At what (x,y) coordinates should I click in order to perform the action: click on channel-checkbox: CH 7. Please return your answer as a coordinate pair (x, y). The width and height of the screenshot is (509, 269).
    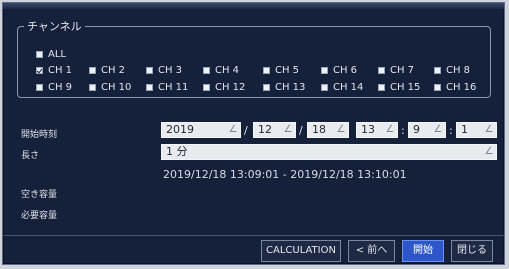
    Looking at the image, I should click on (396, 70).